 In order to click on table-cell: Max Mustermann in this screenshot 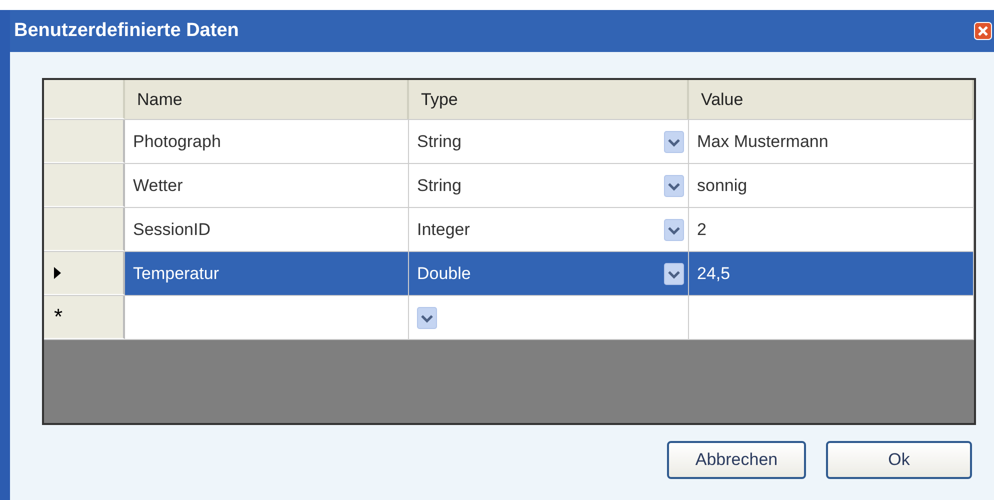, I will do `click(831, 141)`.